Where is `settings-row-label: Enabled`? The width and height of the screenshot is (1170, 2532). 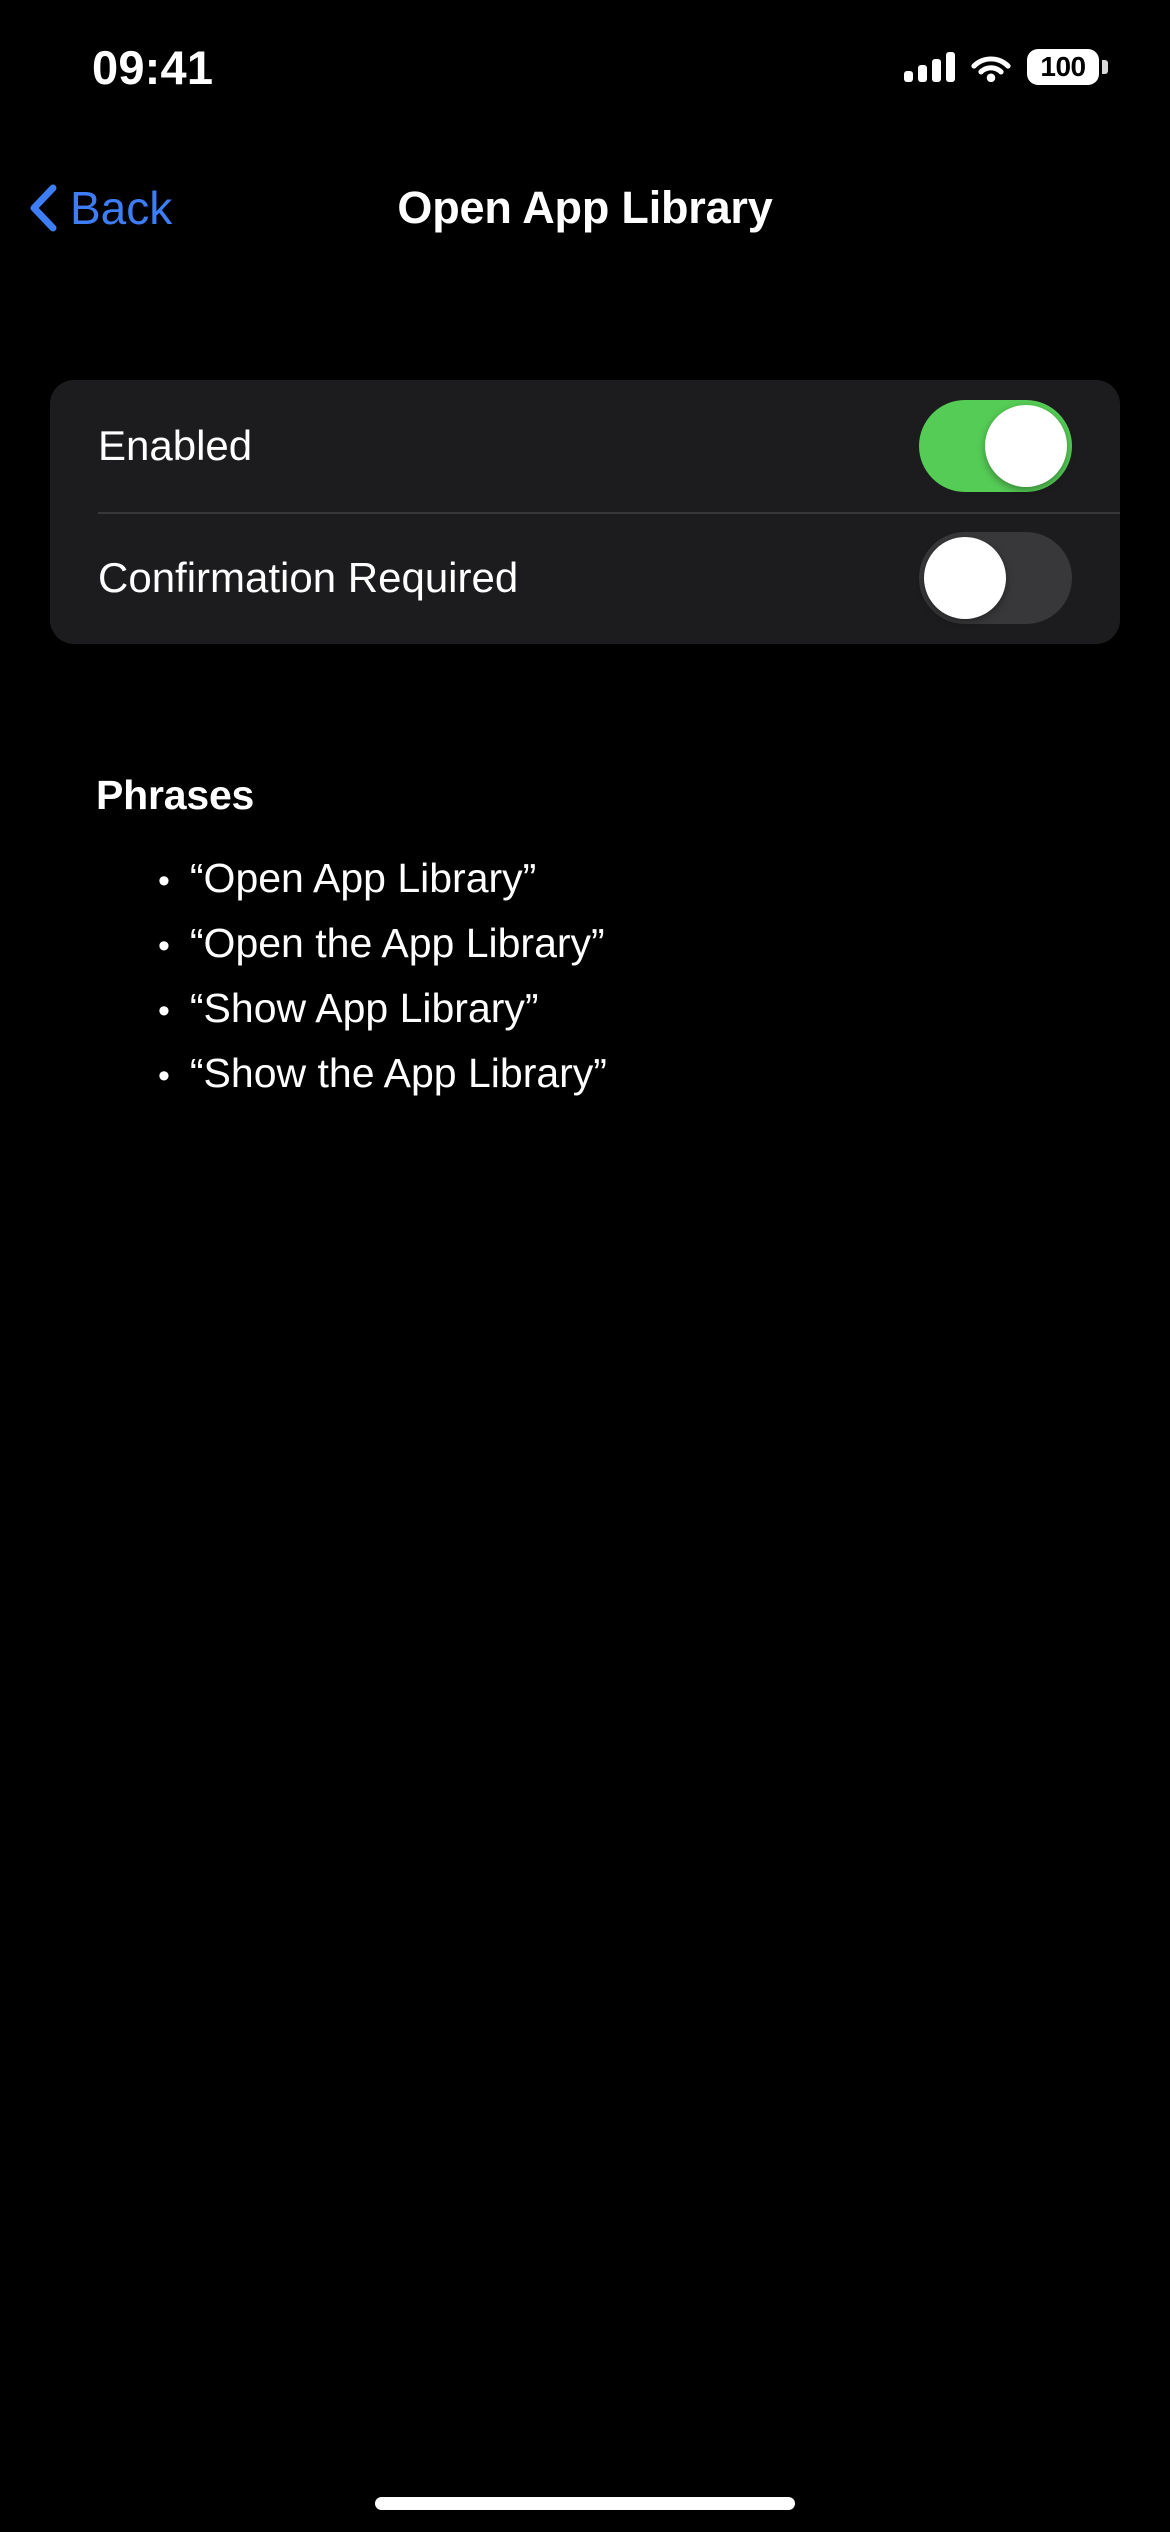 settings-row-label: Enabled is located at coordinates (175, 445).